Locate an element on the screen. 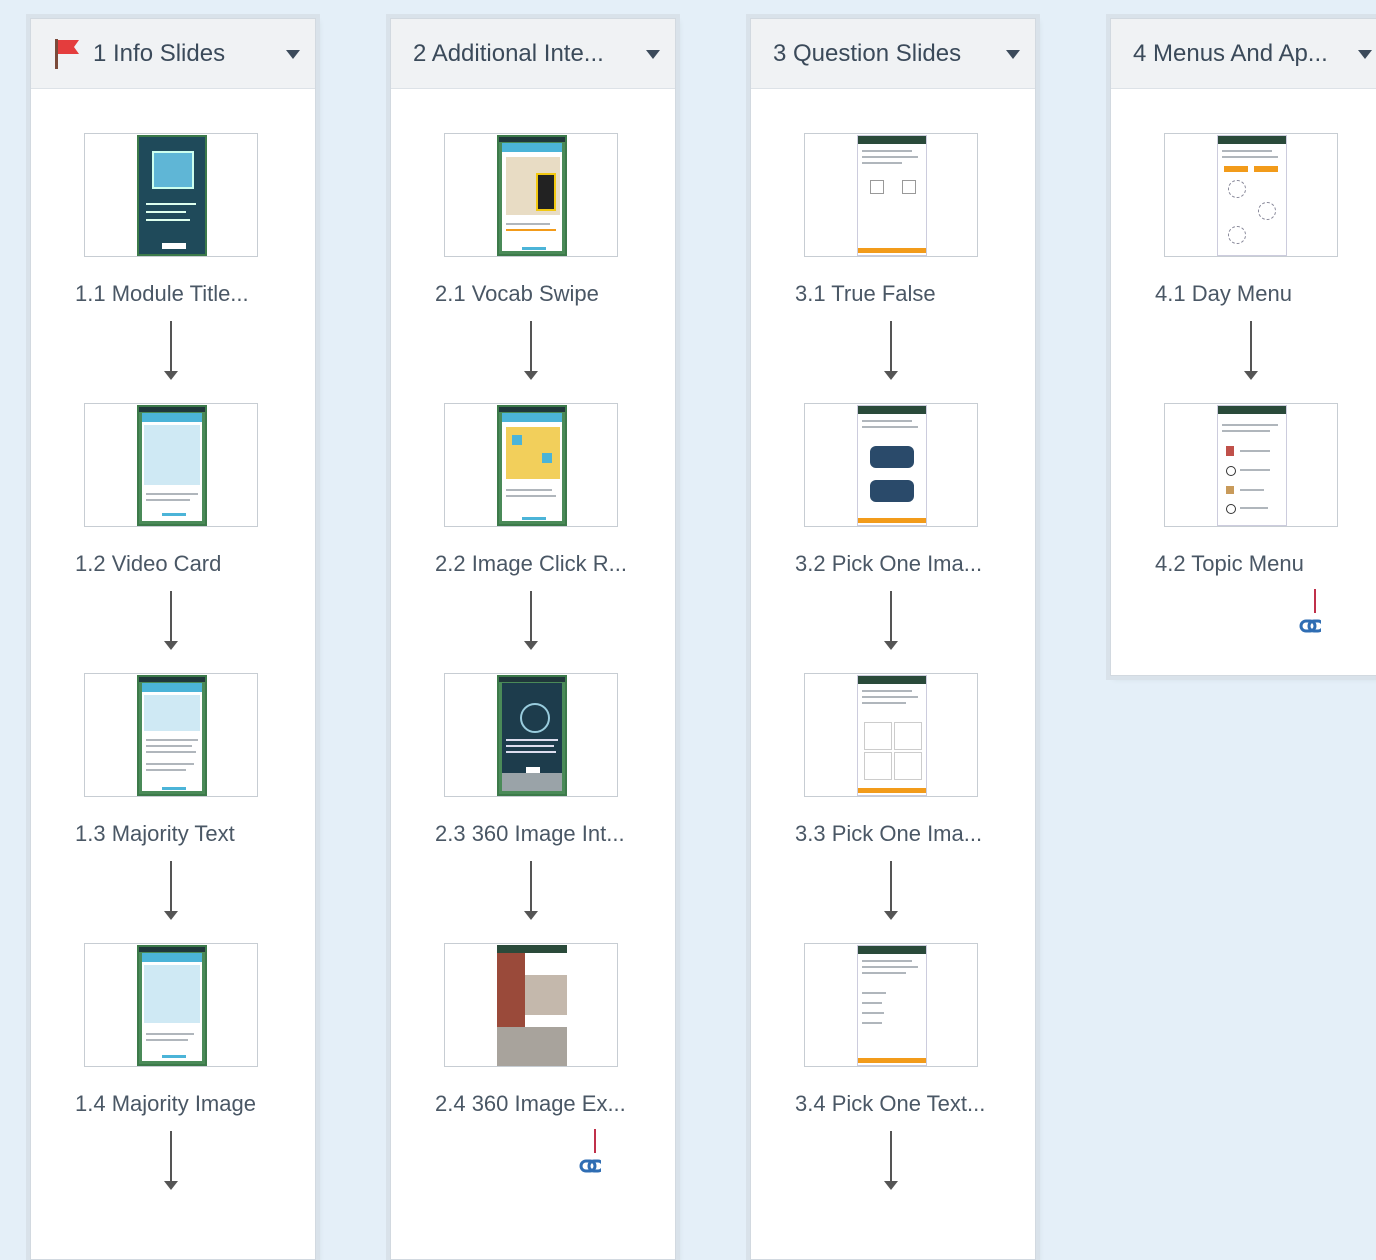 The height and width of the screenshot is (1260, 1376). scene-title: 3 Question Slides is located at coordinates (867, 53).